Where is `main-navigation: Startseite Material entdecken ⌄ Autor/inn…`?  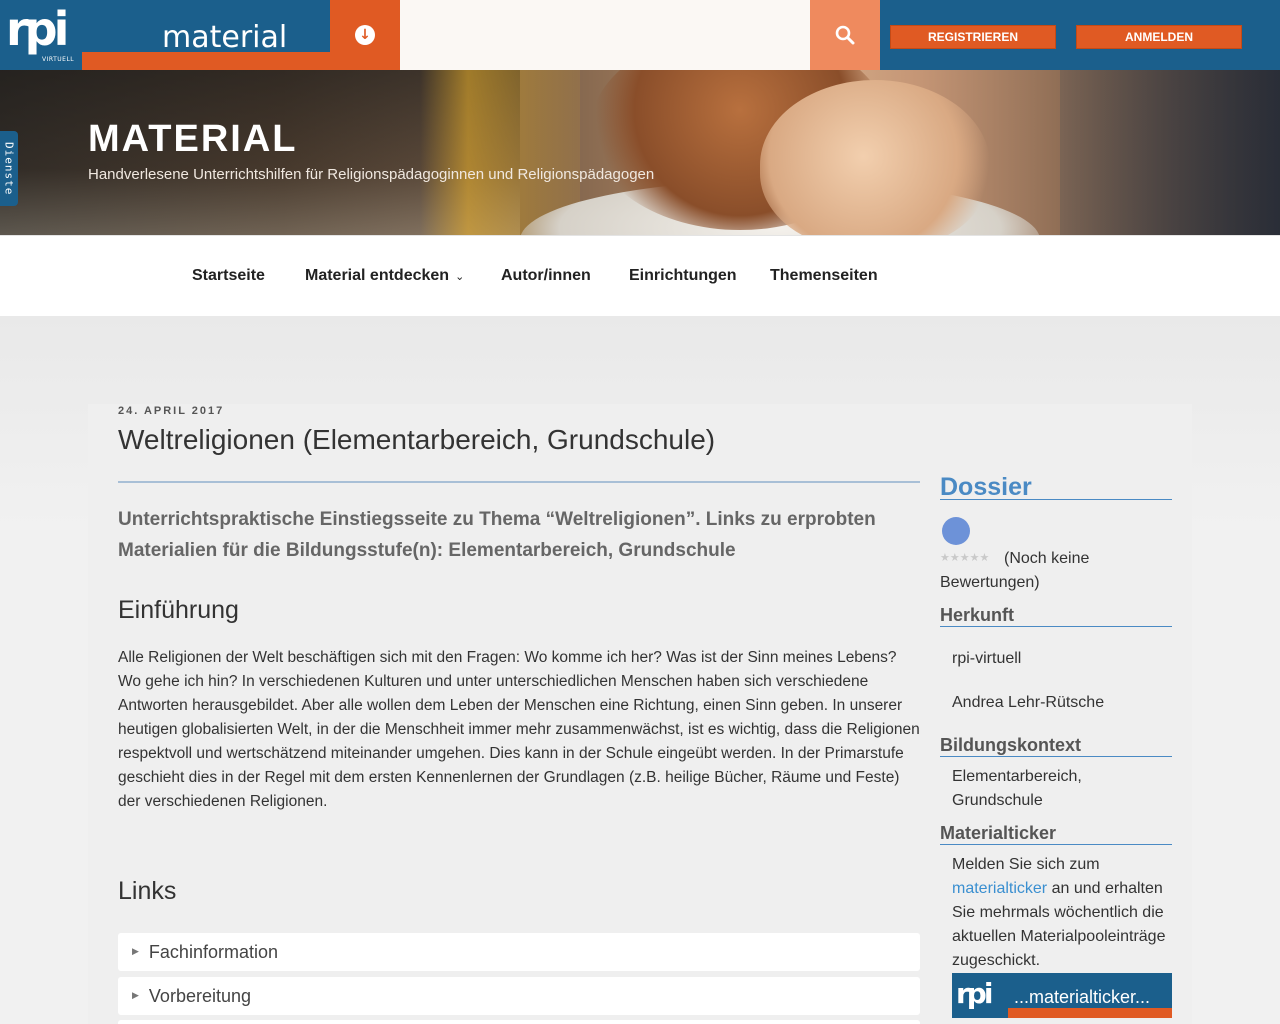 main-navigation: Startseite Material entdecken ⌄ Autor/inn… is located at coordinates (640, 275).